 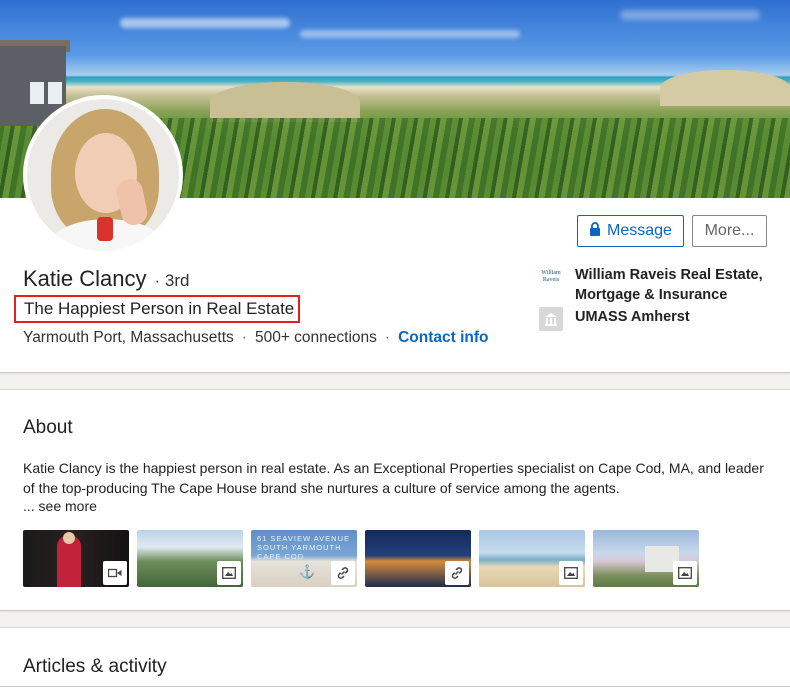 I want to click on message-button-label: Message, so click(x=639, y=230).